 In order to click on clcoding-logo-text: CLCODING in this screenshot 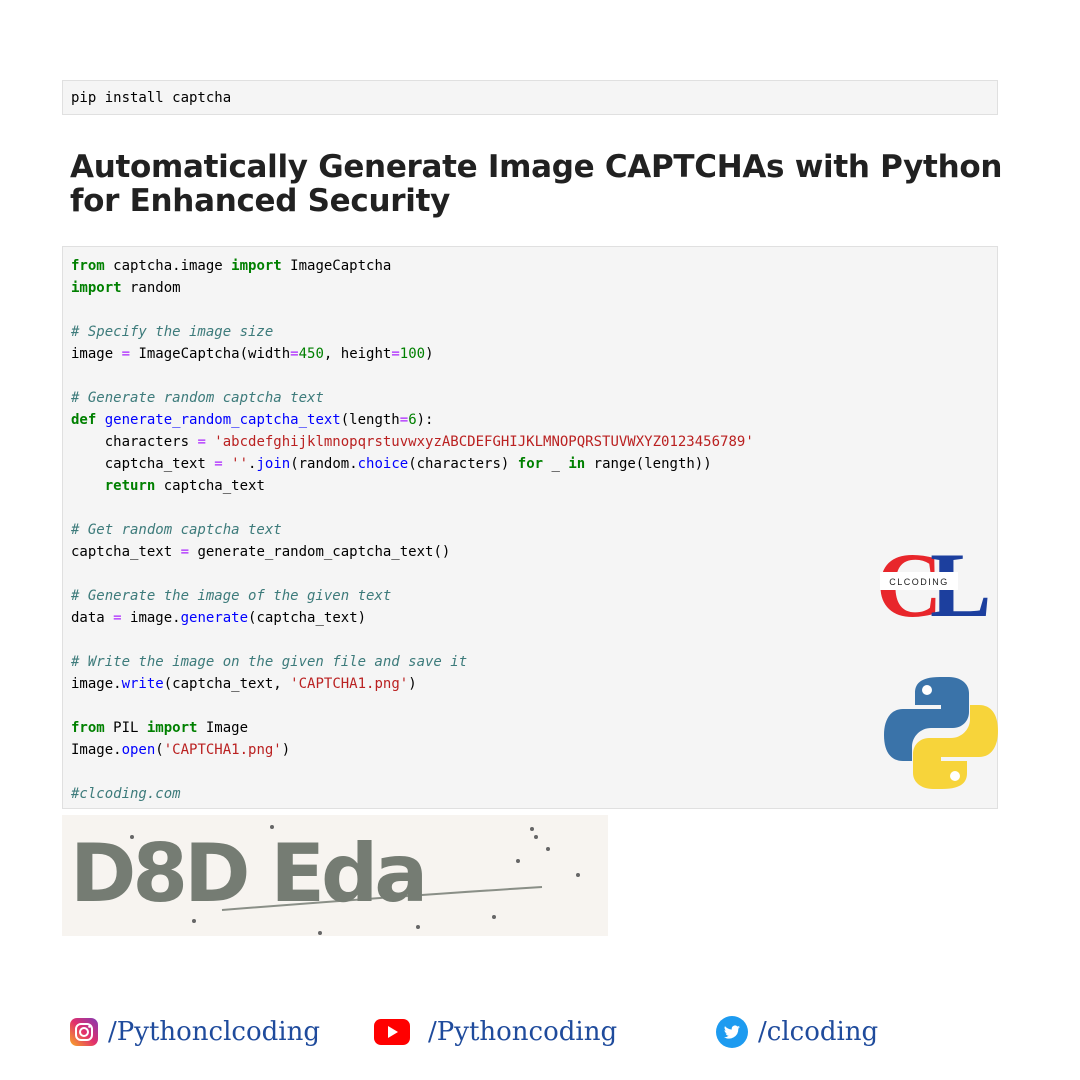, I will do `click(919, 582)`.